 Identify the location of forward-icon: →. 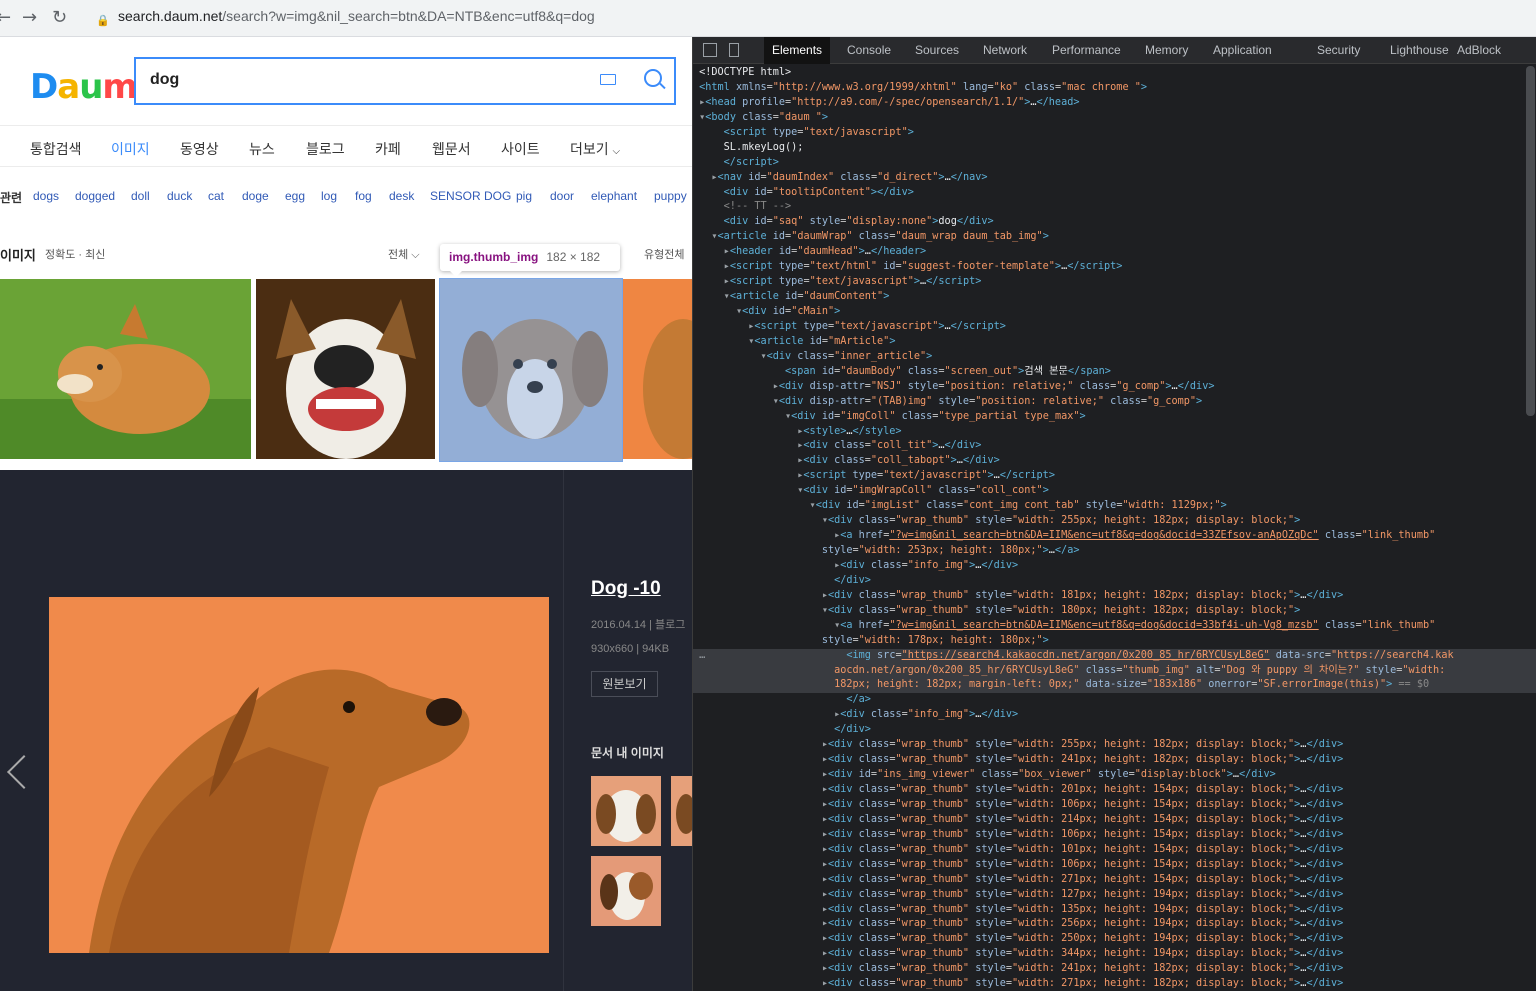
(29, 18).